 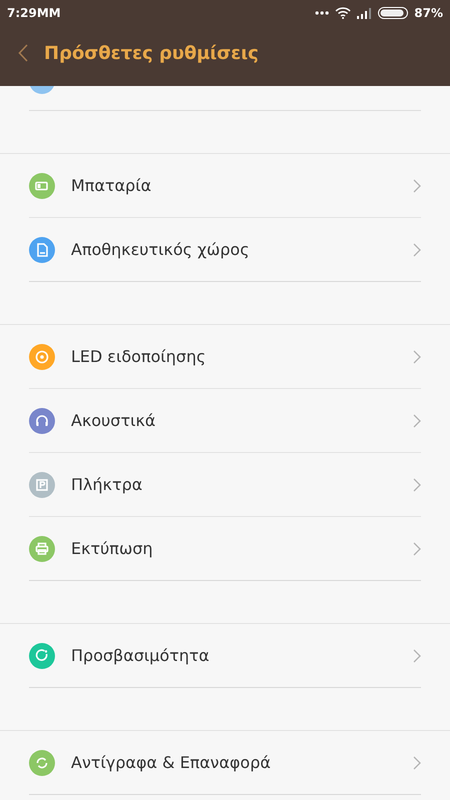 What do you see at coordinates (225, 656) in the screenshot?
I see `settings-item: Προσβασιμότητα` at bounding box center [225, 656].